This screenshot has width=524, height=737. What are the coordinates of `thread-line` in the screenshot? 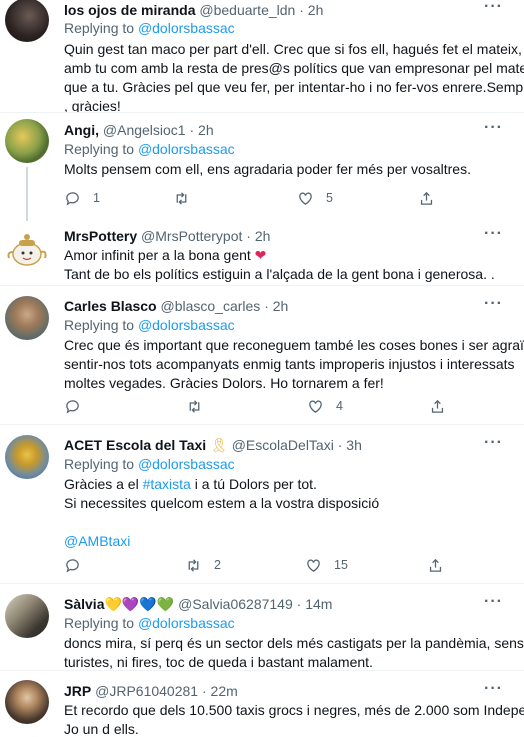 It's located at (27, 217).